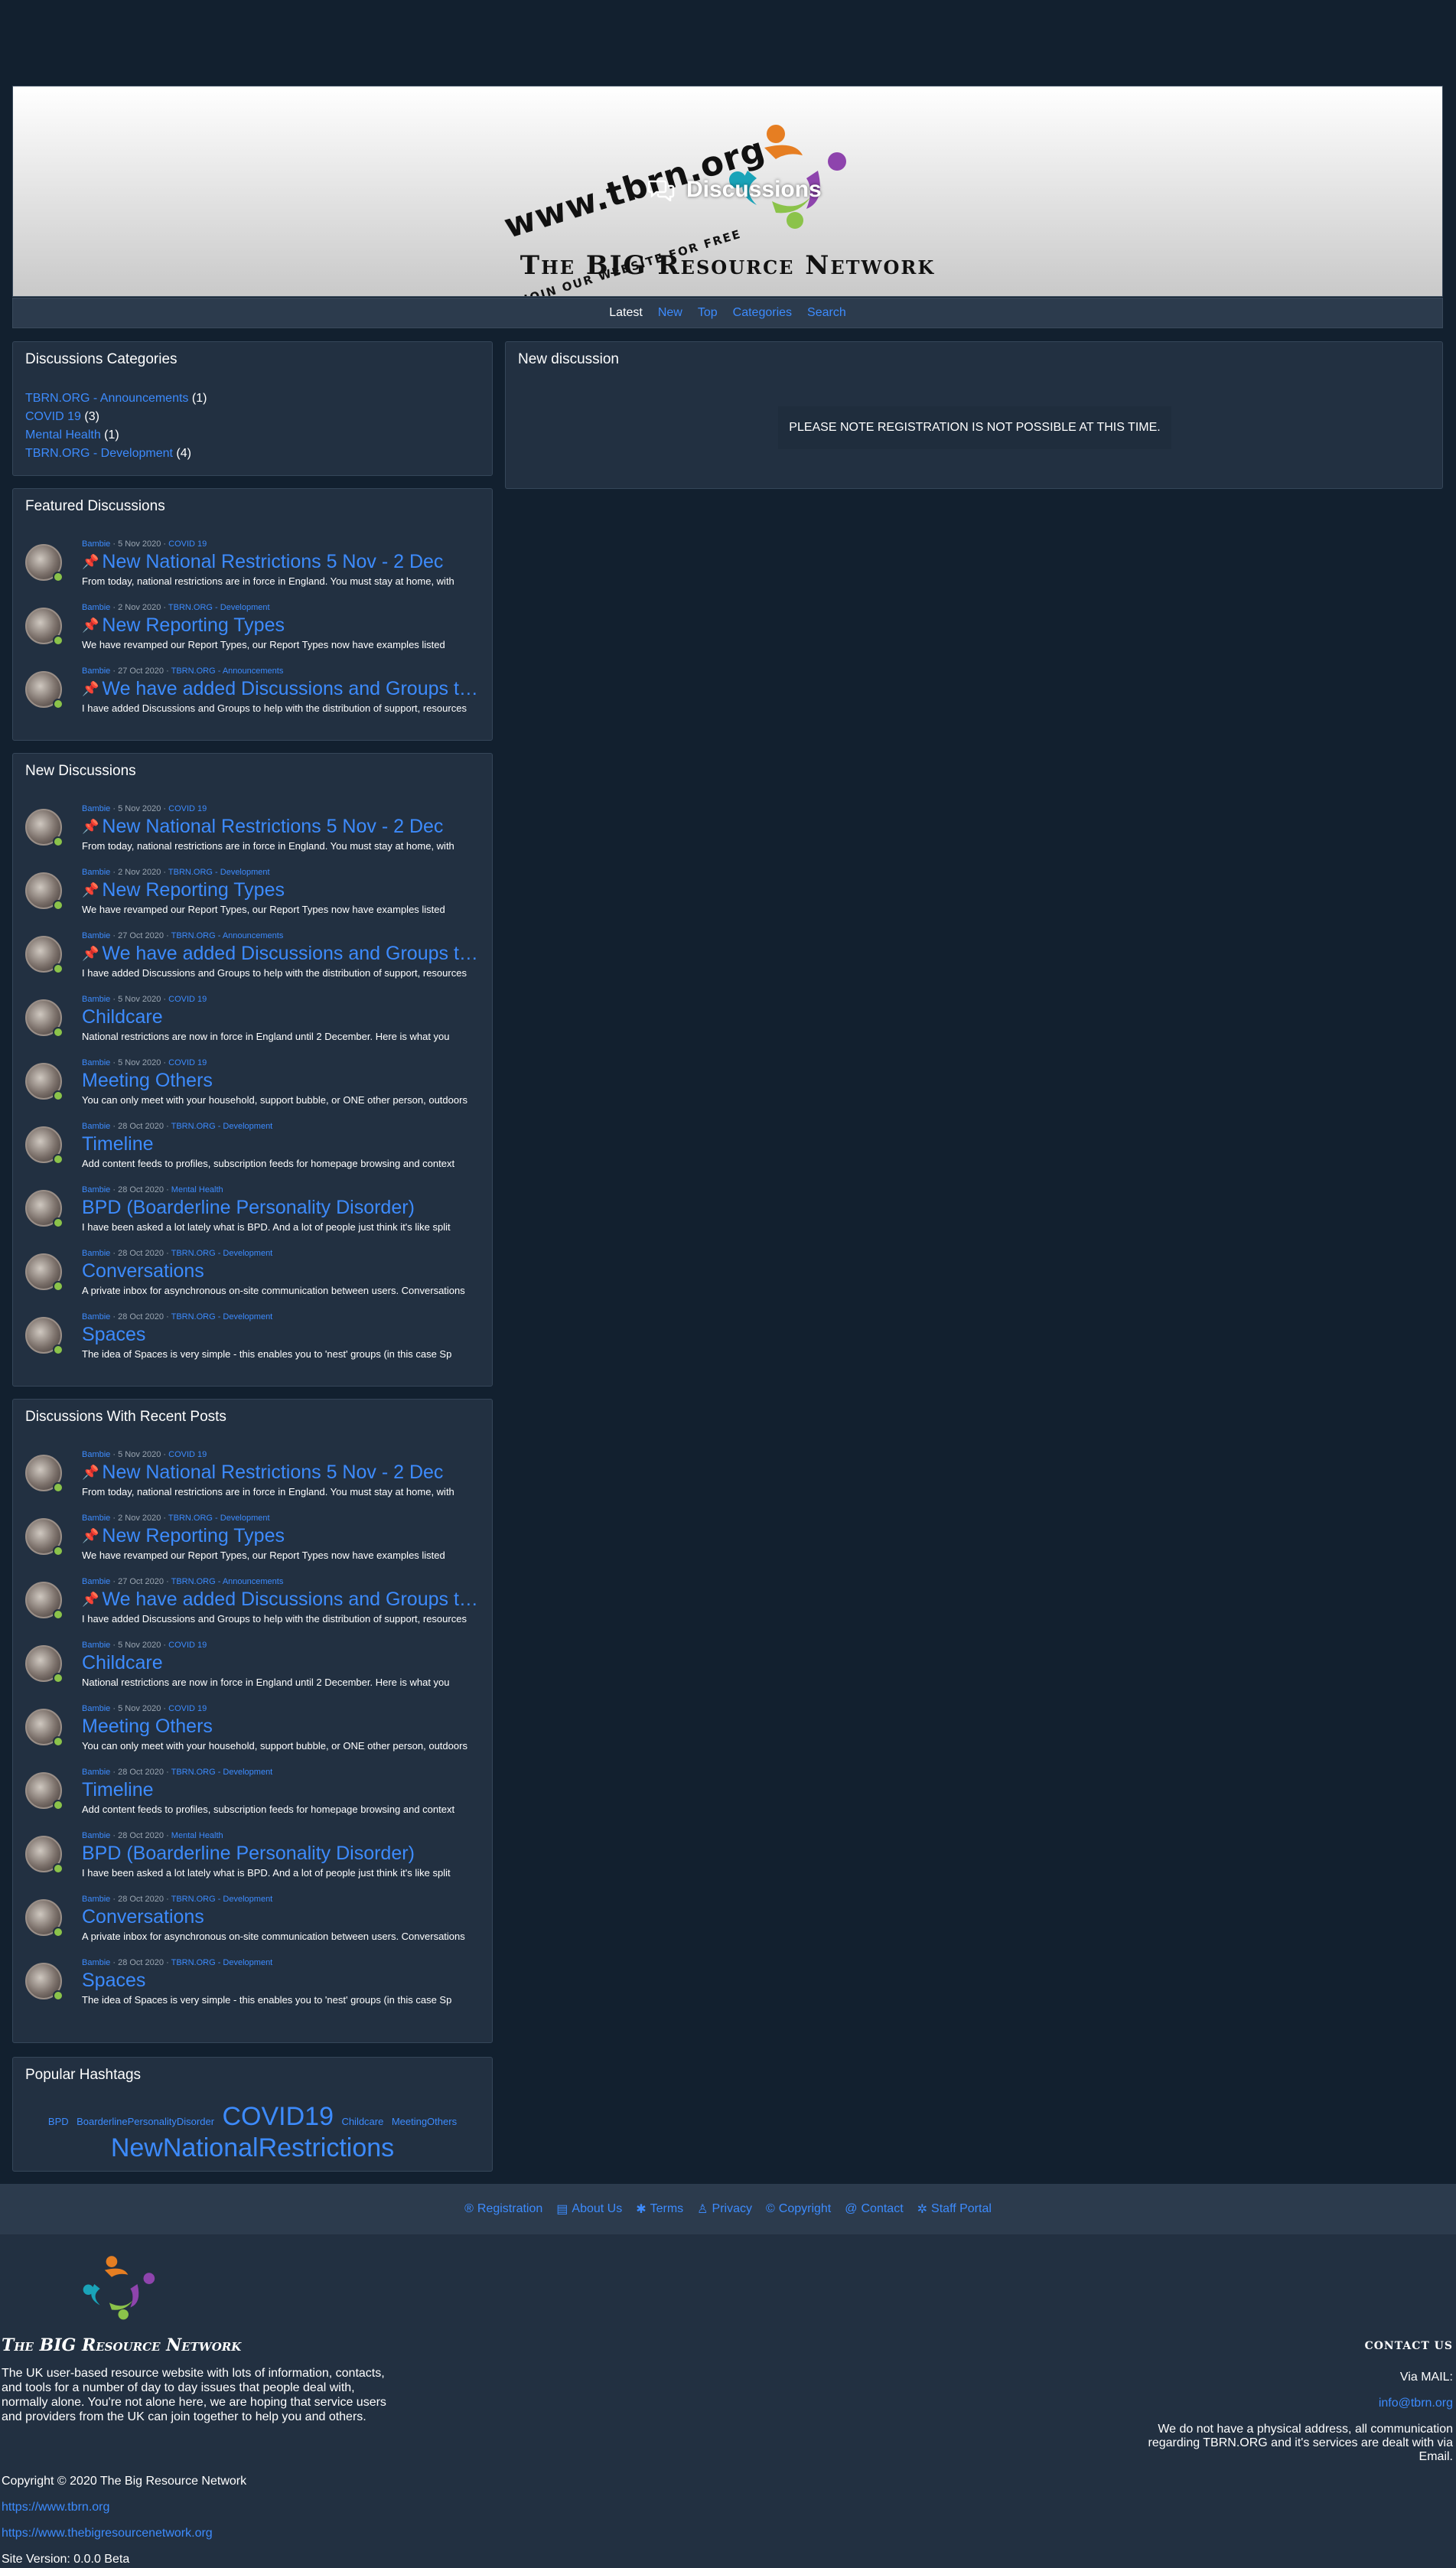 The image size is (1456, 2568). What do you see at coordinates (362, 2121) in the screenshot?
I see `hashtag-link: Childcare` at bounding box center [362, 2121].